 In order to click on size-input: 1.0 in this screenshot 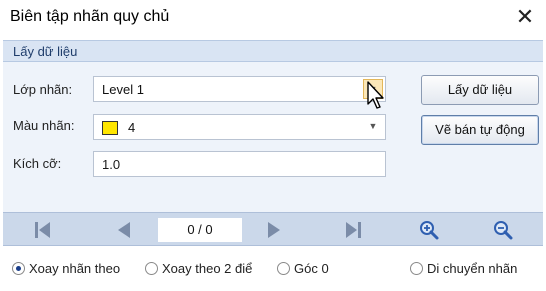, I will do `click(239, 164)`.